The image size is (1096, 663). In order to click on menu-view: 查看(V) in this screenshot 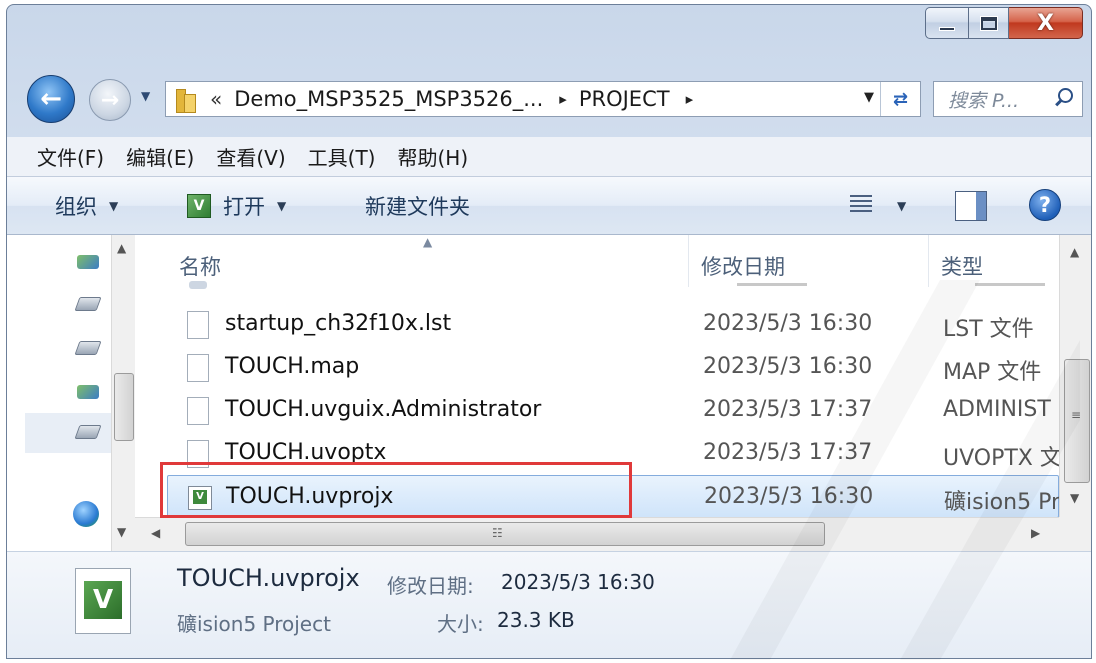, I will do `click(250, 156)`.